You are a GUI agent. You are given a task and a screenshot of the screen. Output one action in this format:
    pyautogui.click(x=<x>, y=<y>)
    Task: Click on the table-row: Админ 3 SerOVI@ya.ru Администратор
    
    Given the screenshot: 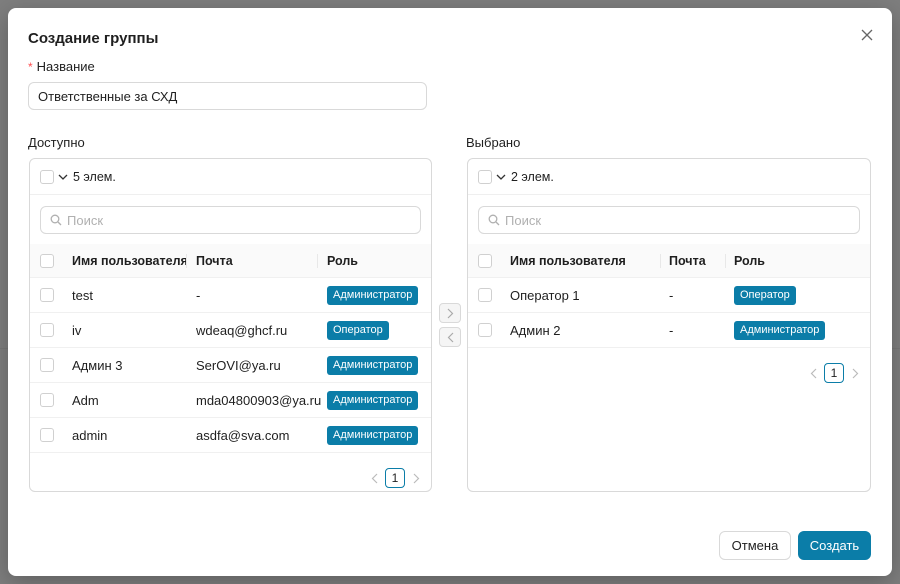 What is the action you would take?
    pyautogui.click(x=230, y=365)
    